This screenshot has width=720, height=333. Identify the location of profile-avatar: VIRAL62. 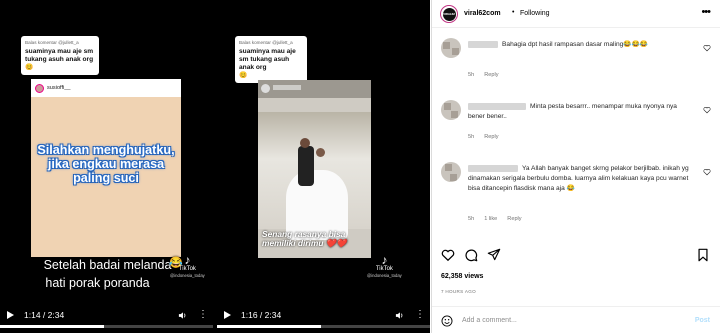
(449, 14).